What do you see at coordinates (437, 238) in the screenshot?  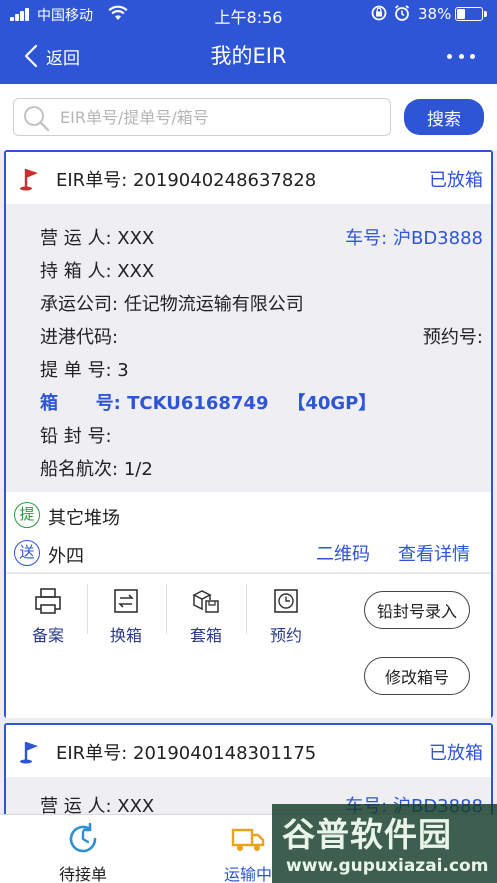 I see `truck-value: 沪BD3888` at bounding box center [437, 238].